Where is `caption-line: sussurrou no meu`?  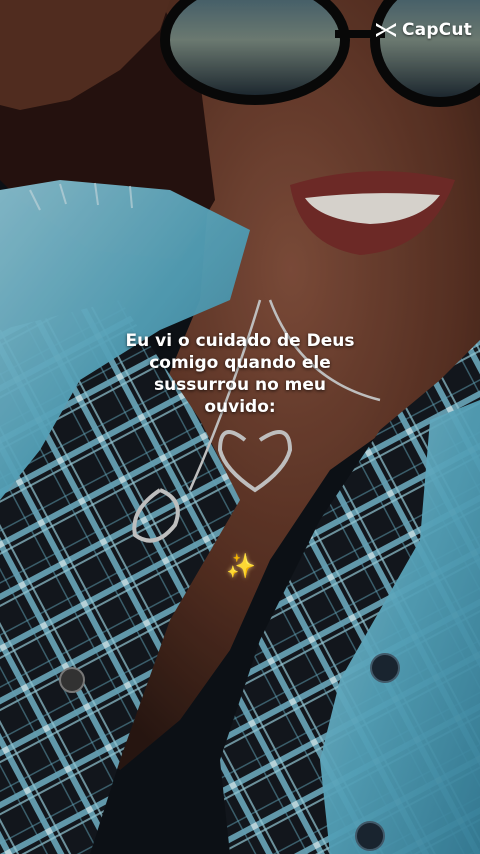 caption-line: sussurrou no meu is located at coordinates (240, 385).